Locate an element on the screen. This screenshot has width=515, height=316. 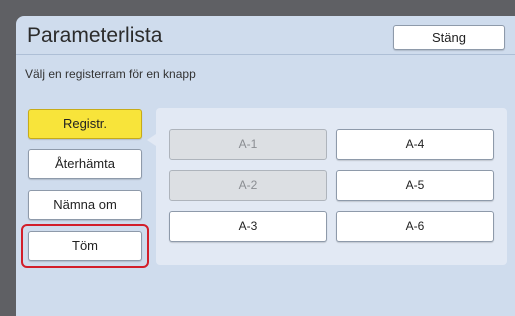
instruction-text: Välj en registerram för en knapp is located at coordinates (110, 74).